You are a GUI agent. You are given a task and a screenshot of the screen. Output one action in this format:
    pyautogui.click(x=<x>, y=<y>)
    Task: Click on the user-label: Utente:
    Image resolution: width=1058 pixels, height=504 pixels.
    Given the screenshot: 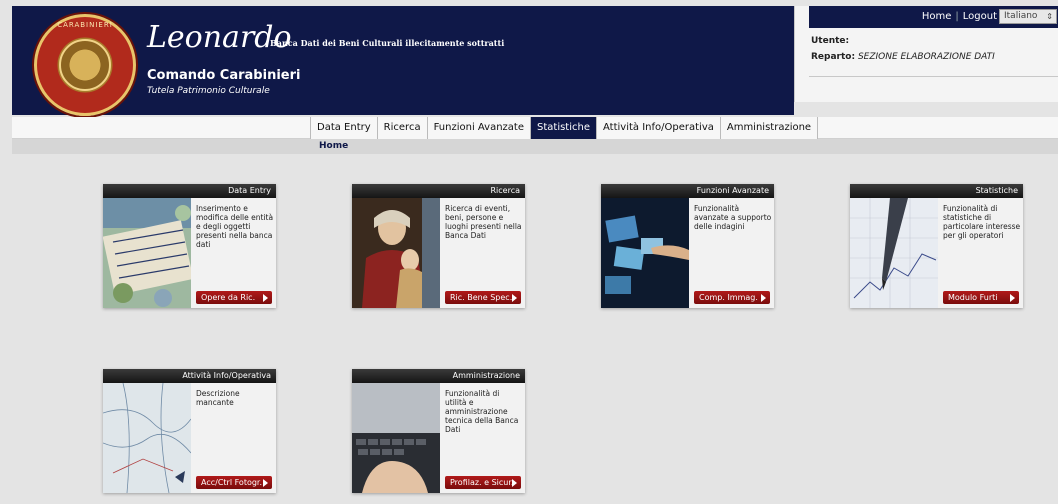 What is the action you would take?
    pyautogui.click(x=830, y=41)
    